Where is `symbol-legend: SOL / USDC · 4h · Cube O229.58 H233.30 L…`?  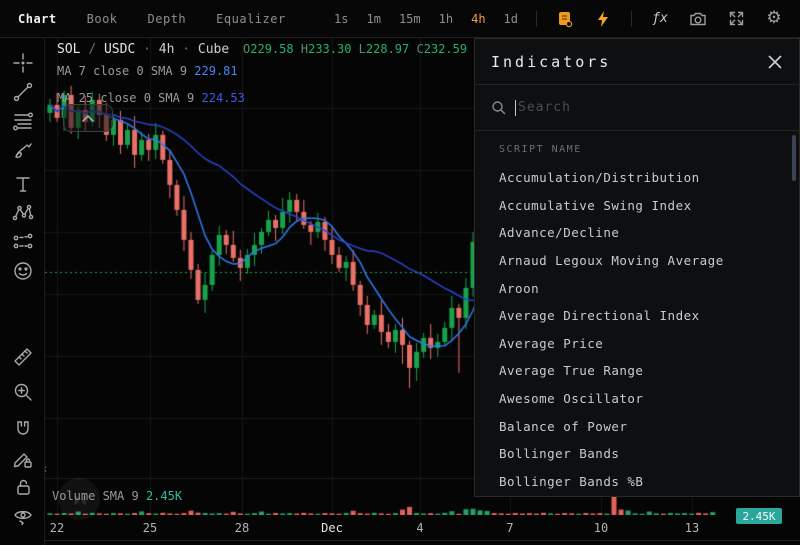 symbol-legend: SOL / USDC · 4h · Cube O229.58 H233.30 L… is located at coordinates (280, 49).